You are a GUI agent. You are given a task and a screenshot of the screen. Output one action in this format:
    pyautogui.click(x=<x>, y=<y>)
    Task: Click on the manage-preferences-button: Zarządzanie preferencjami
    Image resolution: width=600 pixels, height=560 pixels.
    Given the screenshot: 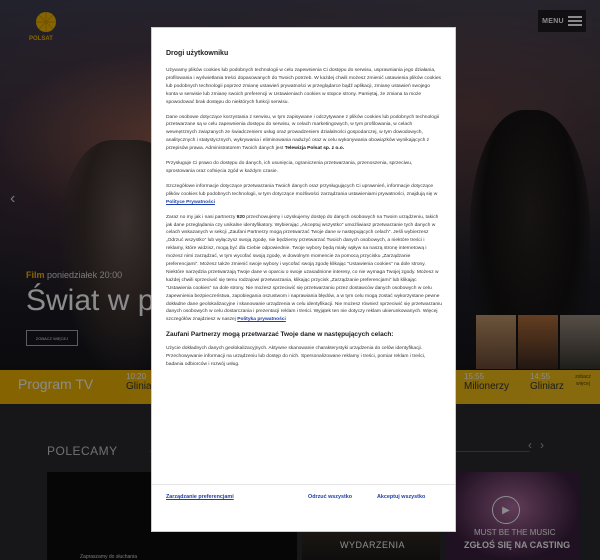 What is the action you would take?
    pyautogui.click(x=200, y=497)
    